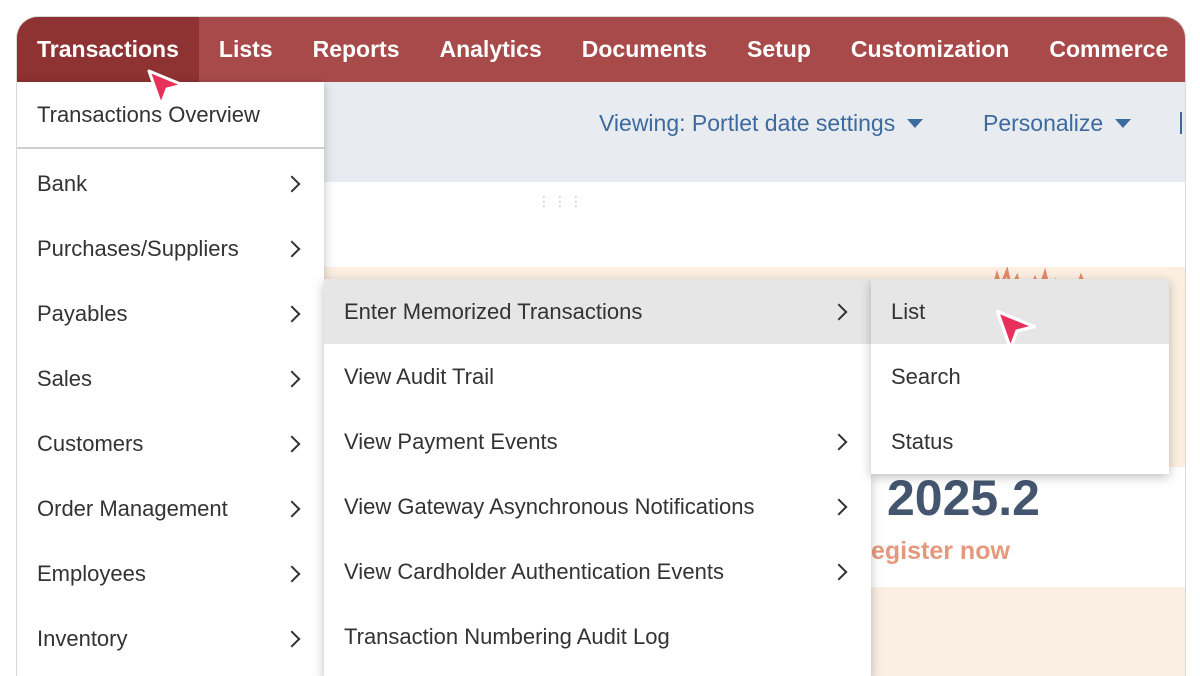 Image resolution: width=1200 pixels, height=676 pixels. What do you see at coordinates (963, 498) in the screenshot?
I see `release-version: 2025.2` at bounding box center [963, 498].